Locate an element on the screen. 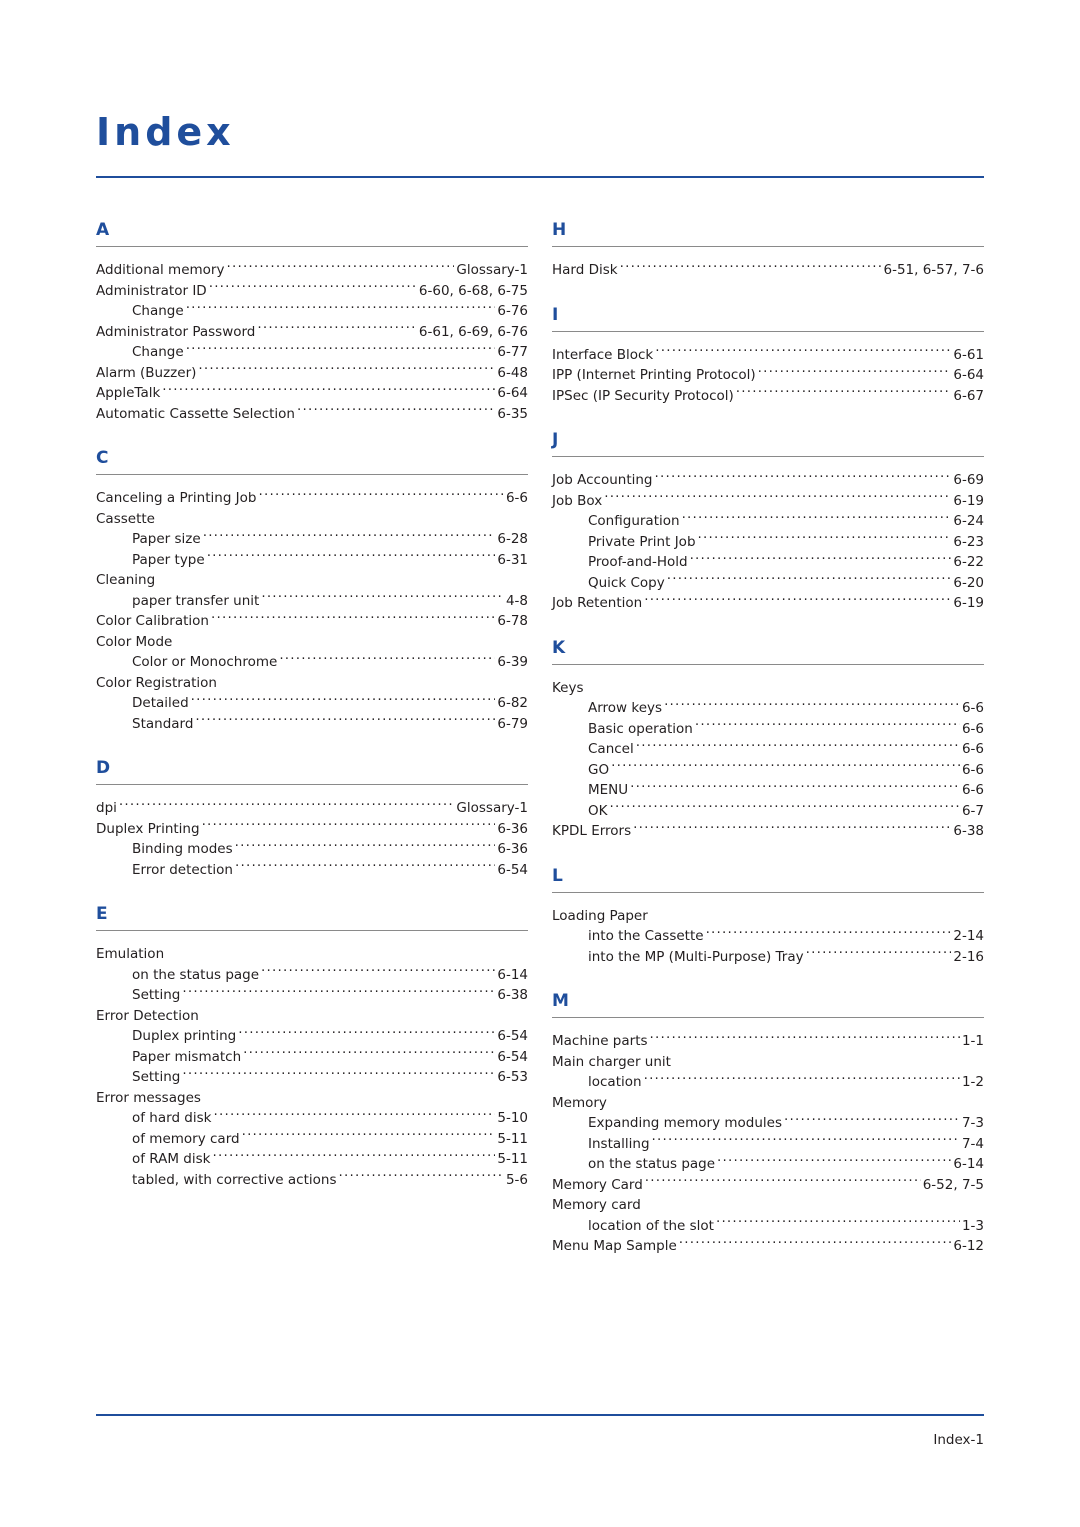  index-subentry: Cancel 6-6 is located at coordinates (768, 749).